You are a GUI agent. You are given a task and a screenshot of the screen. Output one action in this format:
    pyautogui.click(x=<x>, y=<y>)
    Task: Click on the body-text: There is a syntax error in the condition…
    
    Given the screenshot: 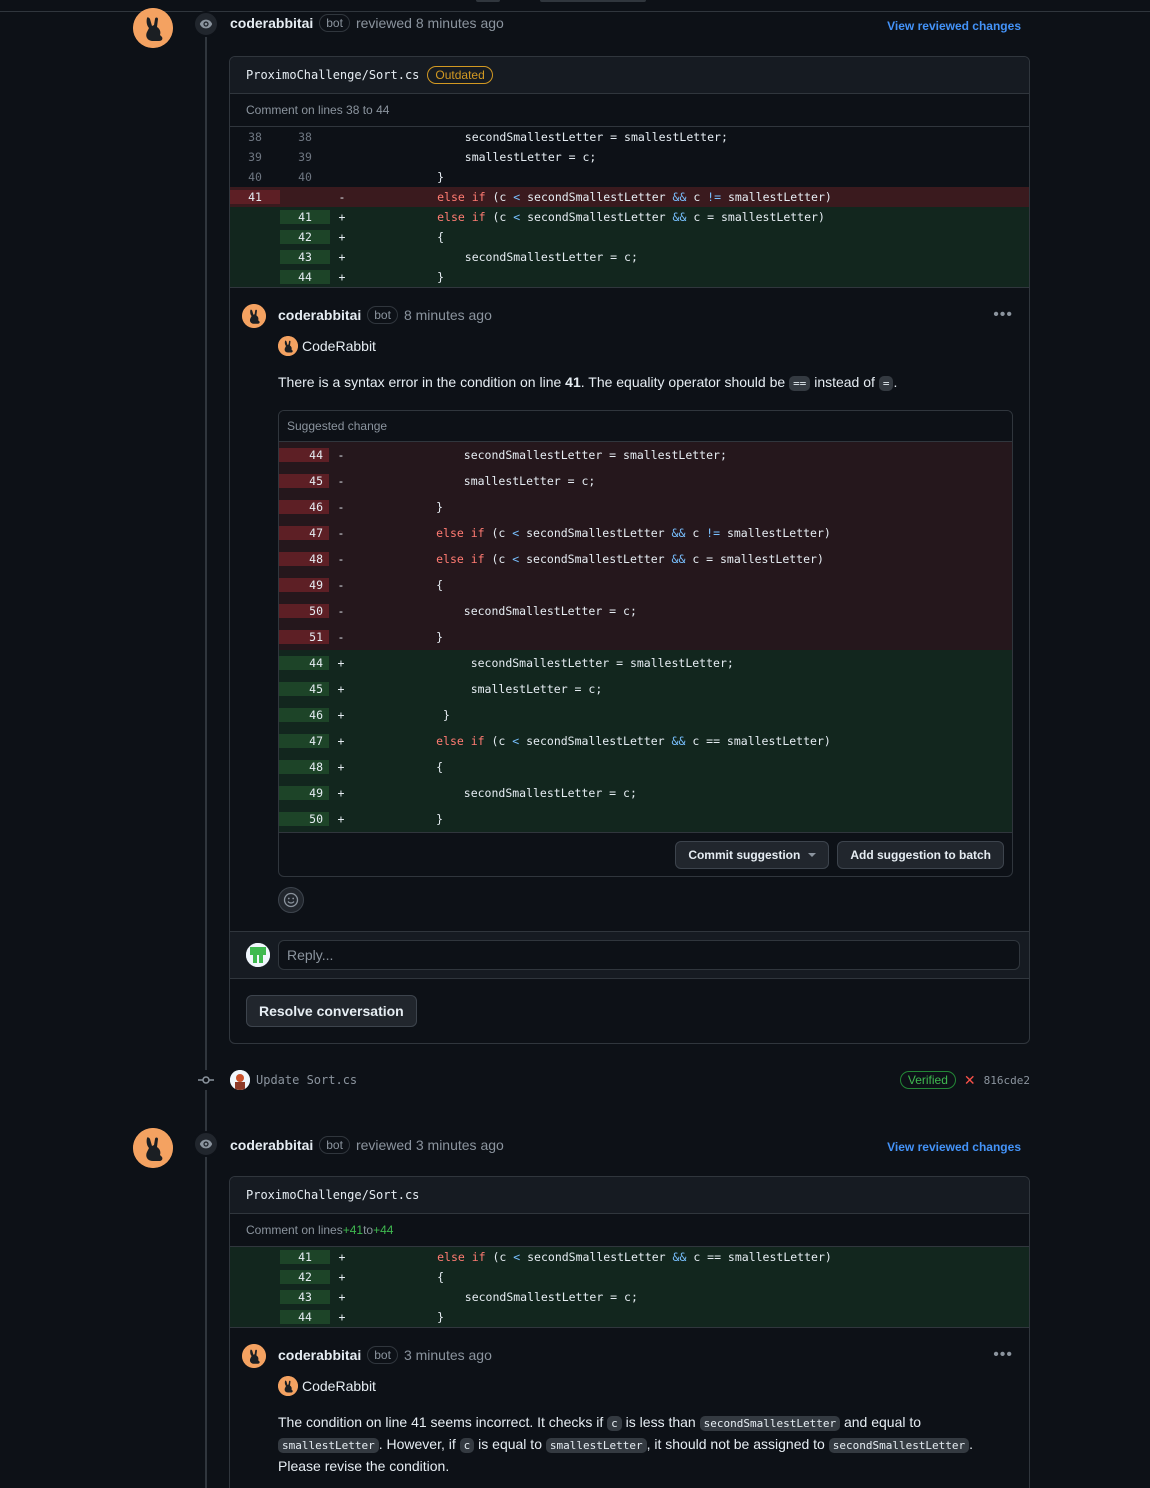 What is the action you would take?
    pyautogui.click(x=422, y=382)
    